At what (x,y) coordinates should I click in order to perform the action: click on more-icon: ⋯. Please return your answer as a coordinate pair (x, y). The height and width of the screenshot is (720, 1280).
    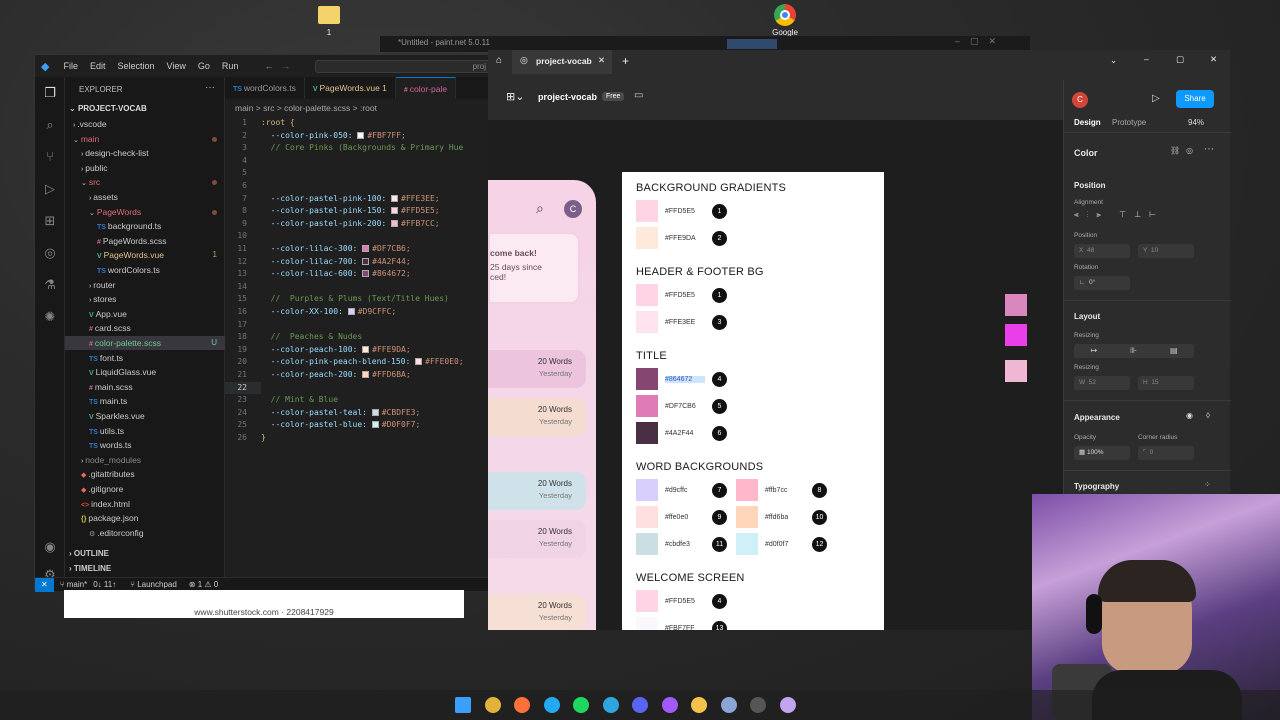
    Looking at the image, I should click on (1209, 149).